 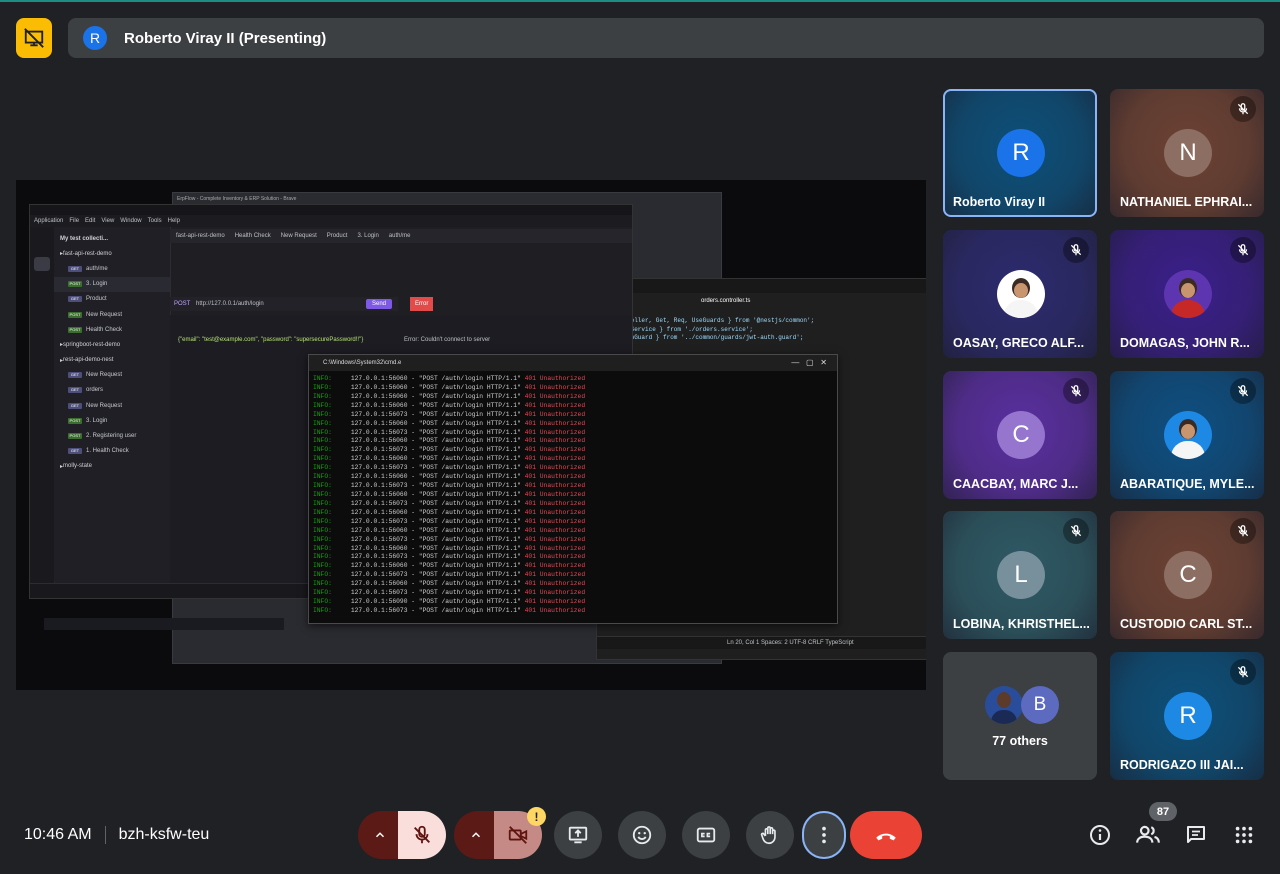 I want to click on tree-folder: ▸ rest-api-demo-nest, so click(x=112, y=360).